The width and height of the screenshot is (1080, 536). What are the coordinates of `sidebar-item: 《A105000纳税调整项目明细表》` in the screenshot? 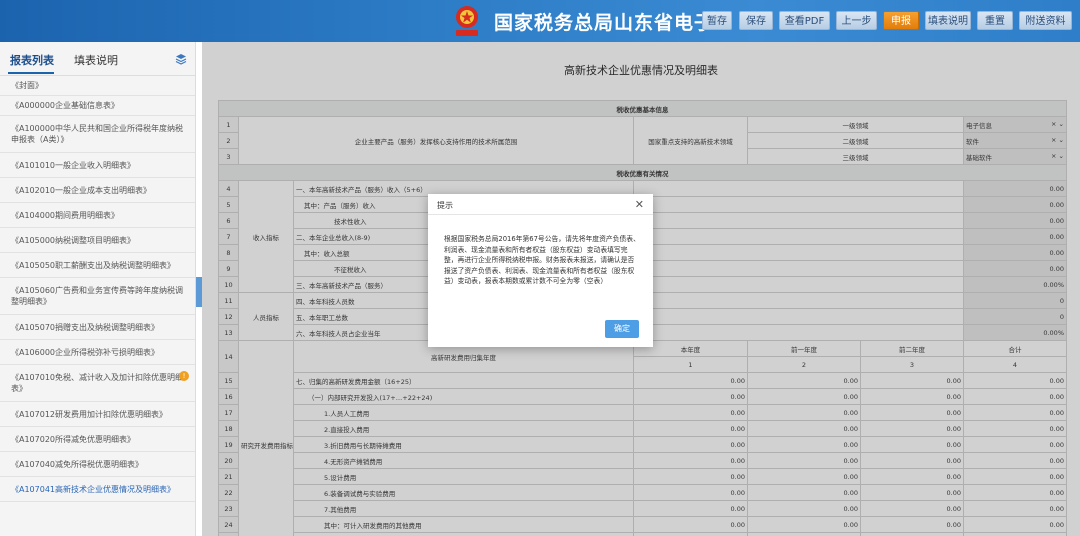 It's located at (97, 240).